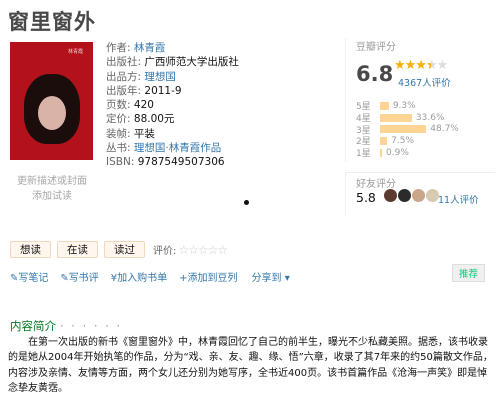  I want to click on info-label: 作者:, so click(120, 48).